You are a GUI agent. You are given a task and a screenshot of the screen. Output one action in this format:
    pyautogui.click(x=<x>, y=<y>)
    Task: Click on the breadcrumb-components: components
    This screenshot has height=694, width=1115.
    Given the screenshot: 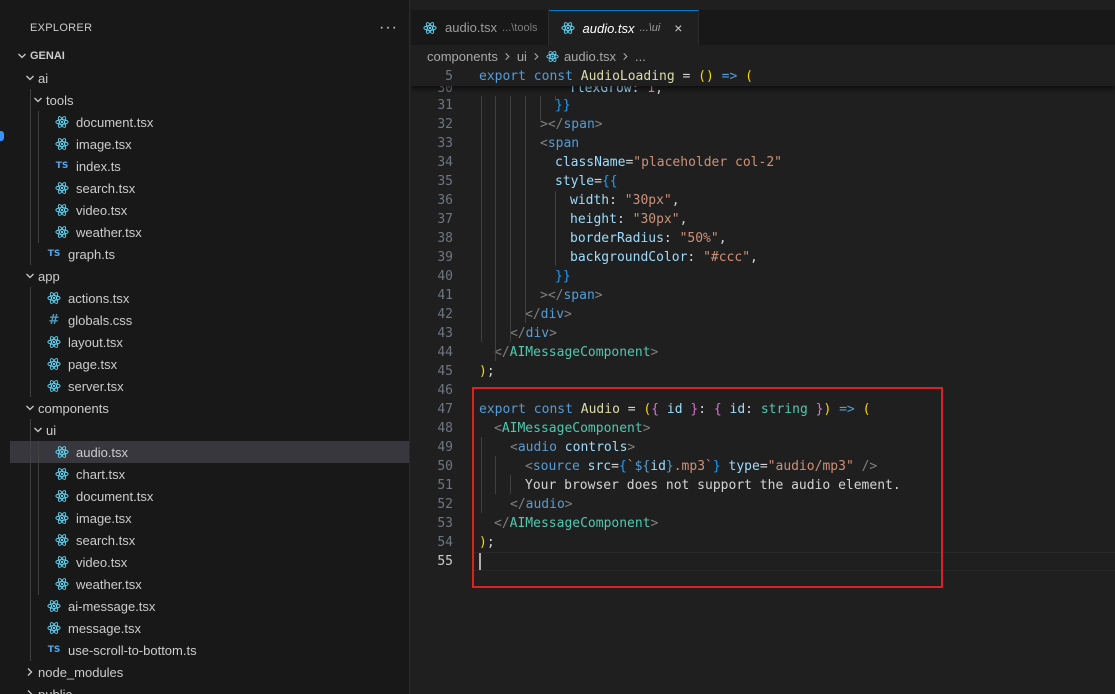 What is the action you would take?
    pyautogui.click(x=462, y=56)
    